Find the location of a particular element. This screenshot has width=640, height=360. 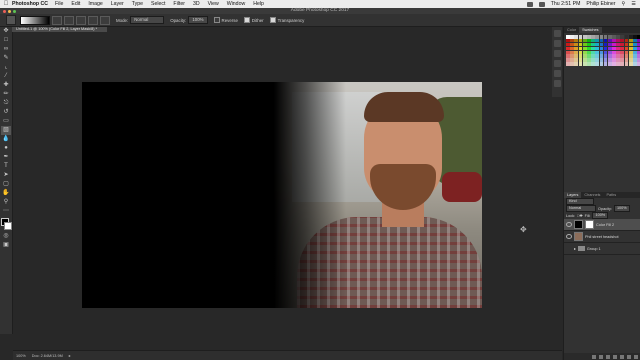

transparency-checkbox is located at coordinates (272, 20).